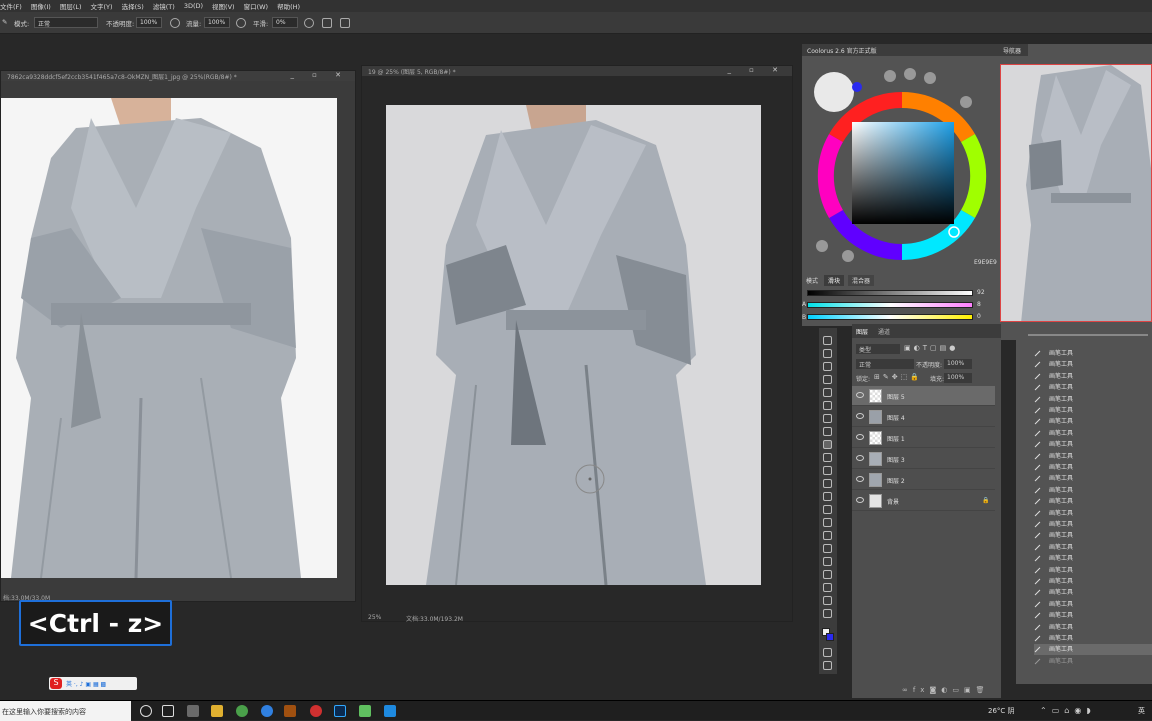 The image size is (1152, 721). What do you see at coordinates (242, 711) in the screenshot?
I see `chrome-icon` at bounding box center [242, 711].